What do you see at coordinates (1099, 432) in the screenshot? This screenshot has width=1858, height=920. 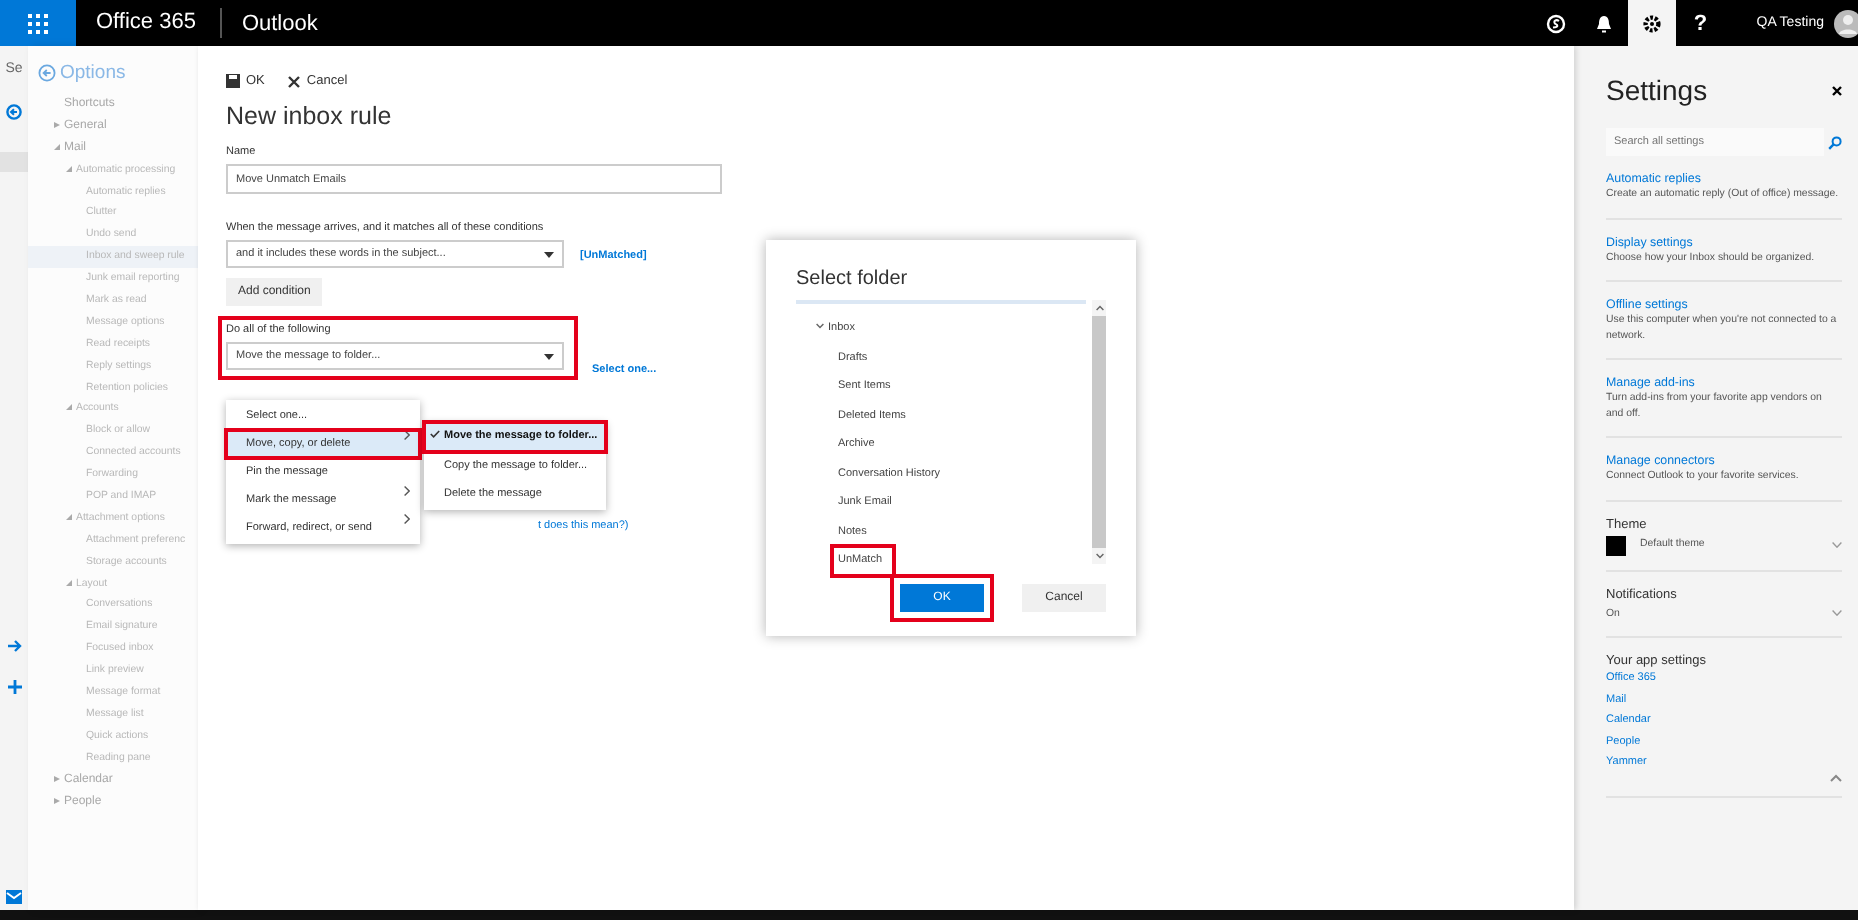 I see `scrollbar` at bounding box center [1099, 432].